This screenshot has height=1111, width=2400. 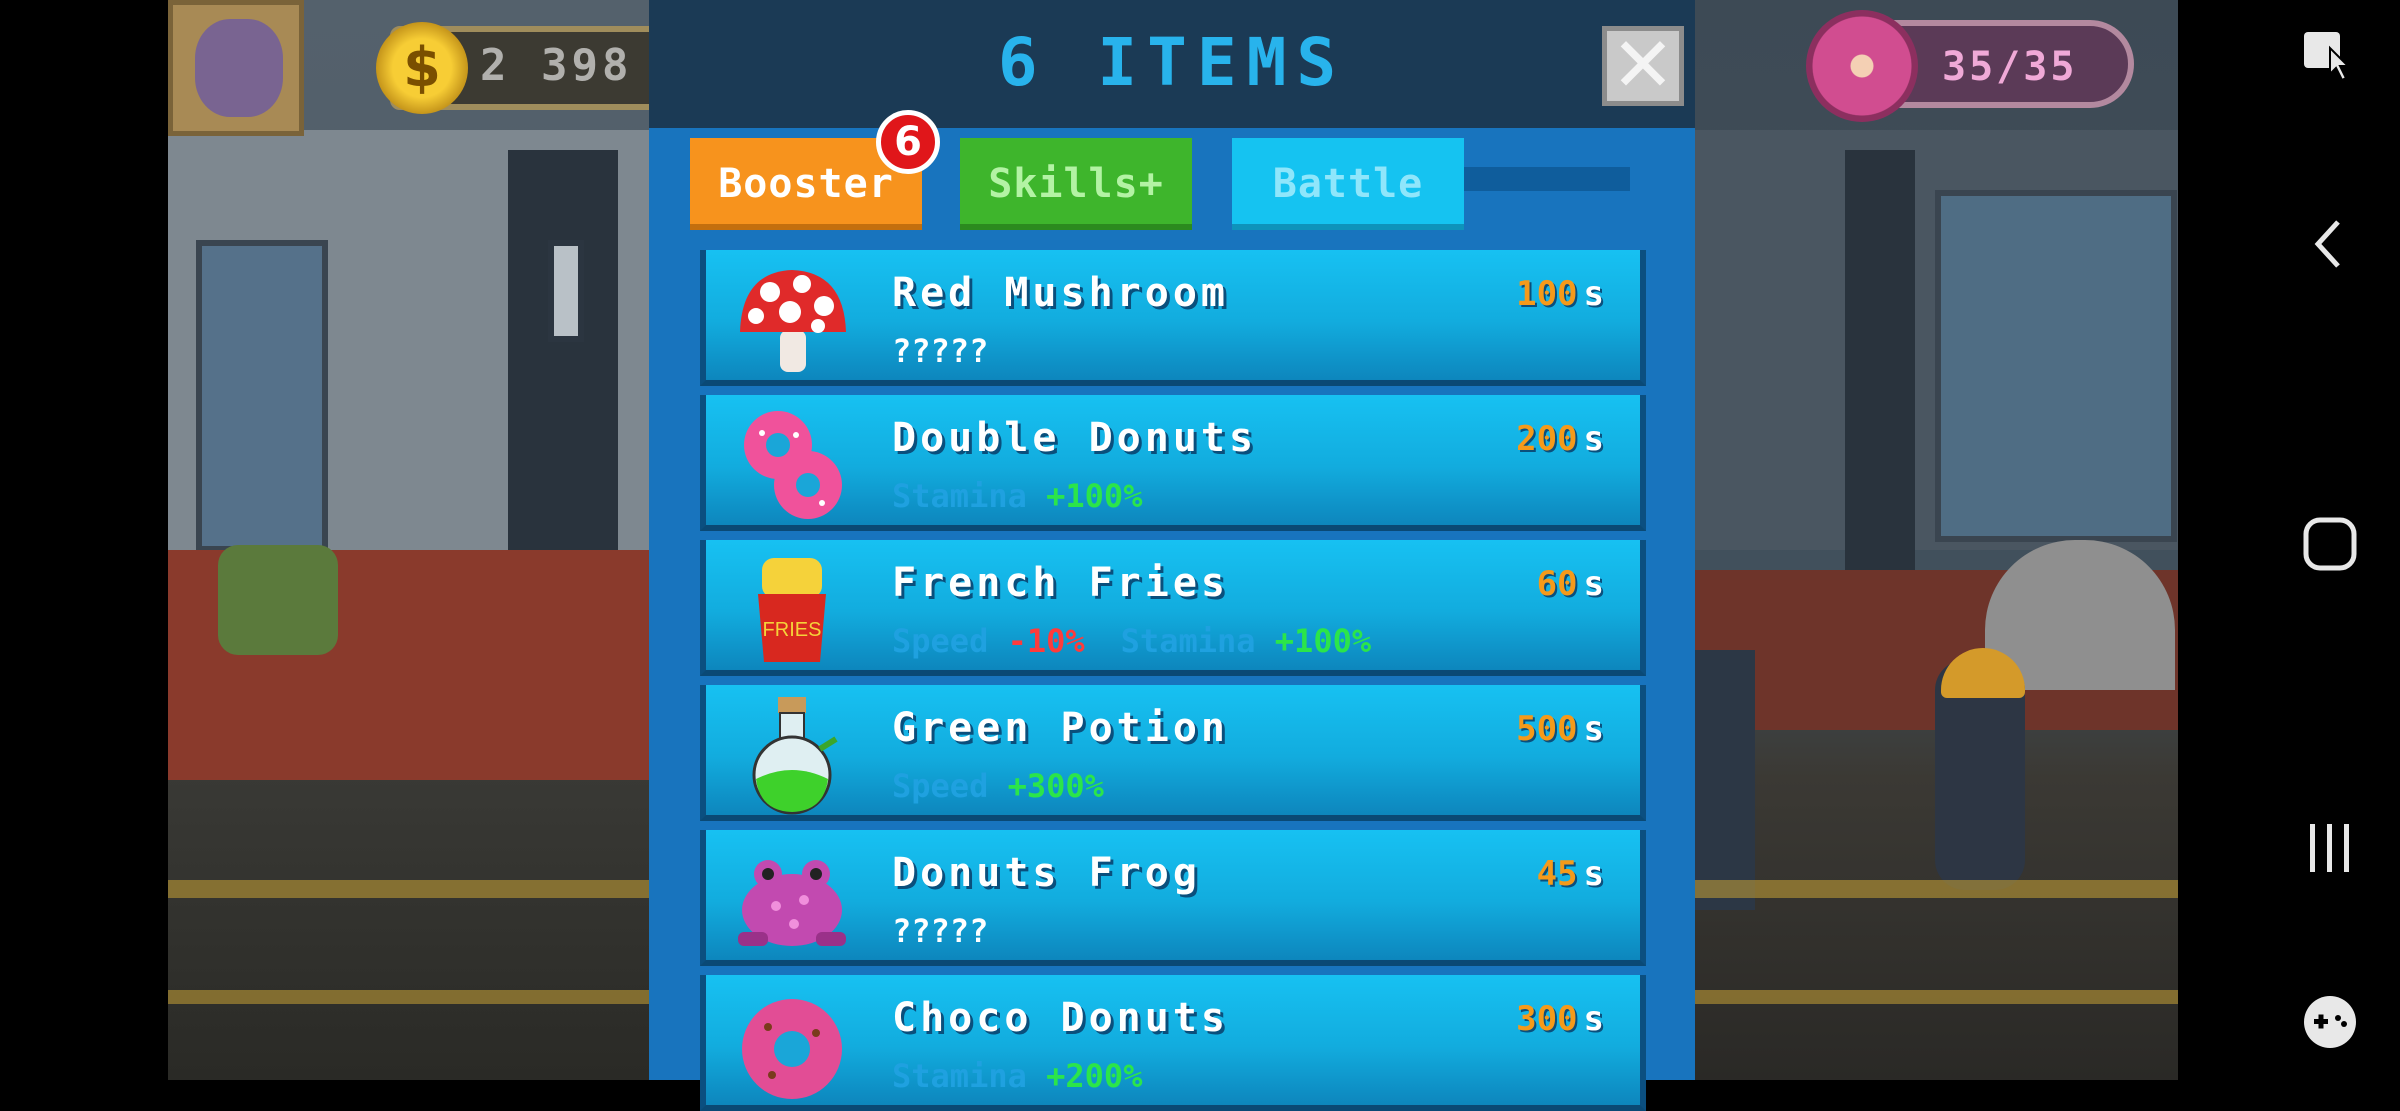 What do you see at coordinates (1060, 583) in the screenshot?
I see `item-name: French Fries` at bounding box center [1060, 583].